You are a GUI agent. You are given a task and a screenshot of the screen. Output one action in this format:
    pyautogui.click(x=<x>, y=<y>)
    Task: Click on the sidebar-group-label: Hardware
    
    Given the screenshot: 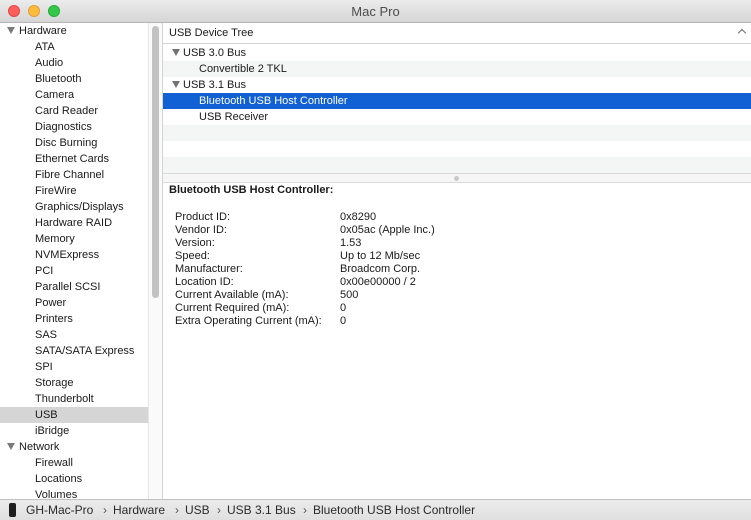 What is the action you would take?
    pyautogui.click(x=43, y=31)
    